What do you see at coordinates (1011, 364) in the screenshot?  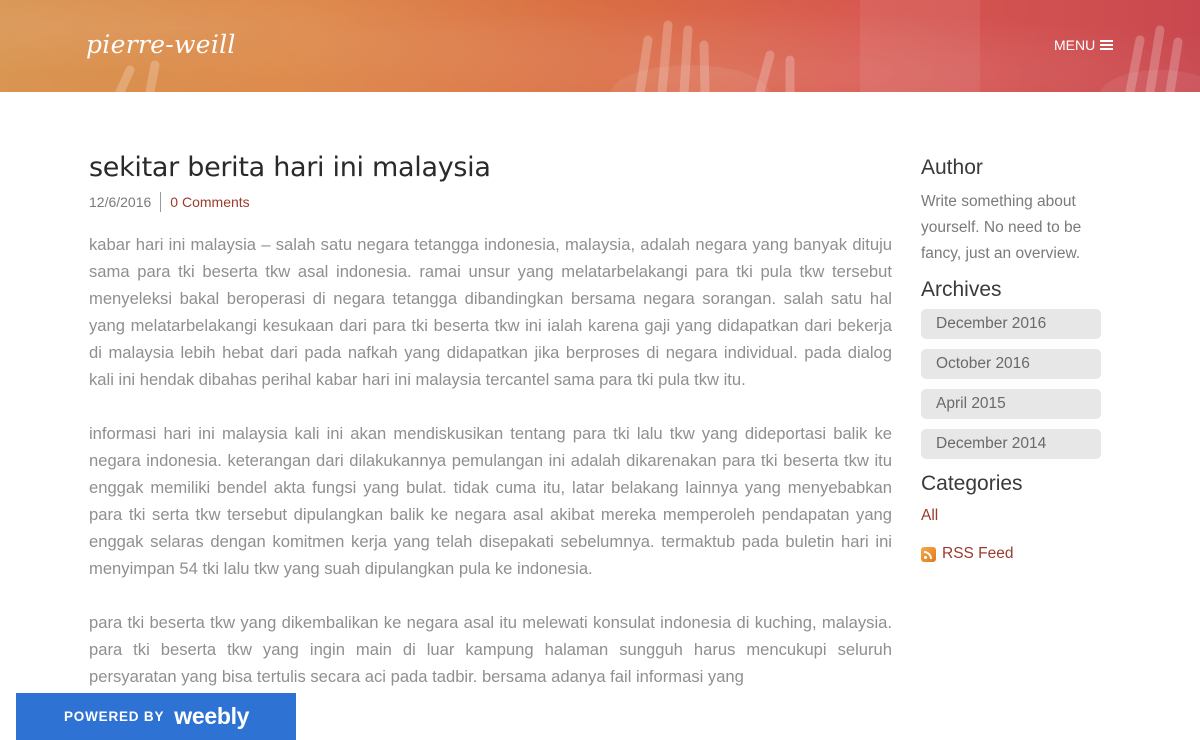 I see `archive-link: October 2016` at bounding box center [1011, 364].